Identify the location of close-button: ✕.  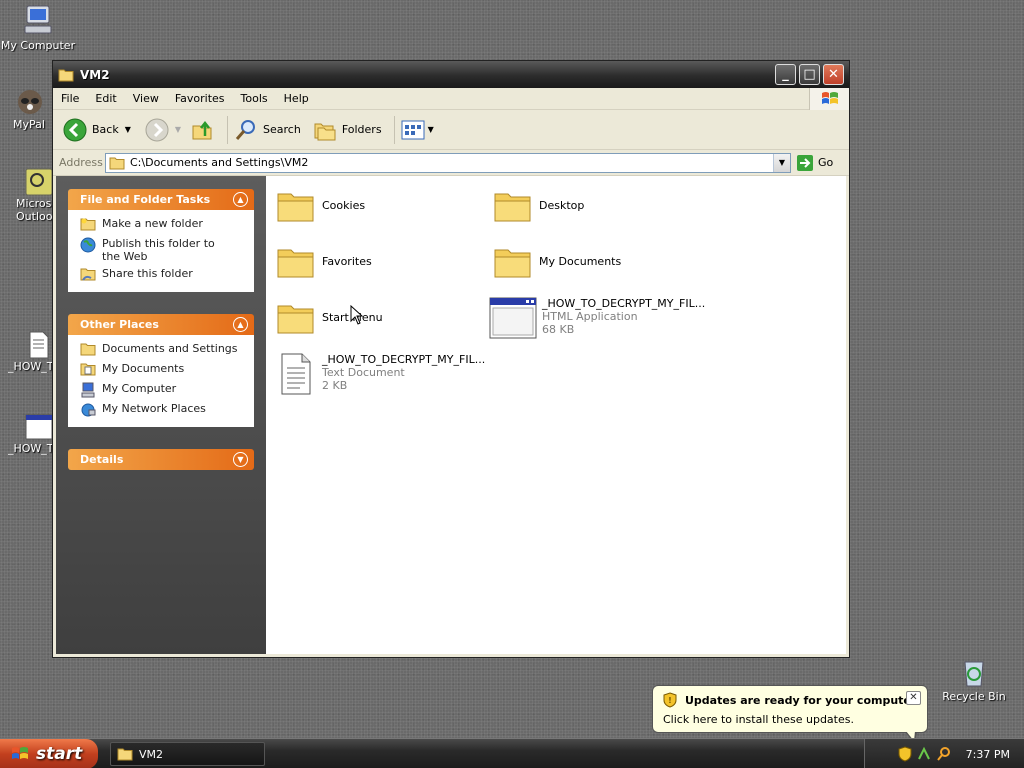
(833, 74).